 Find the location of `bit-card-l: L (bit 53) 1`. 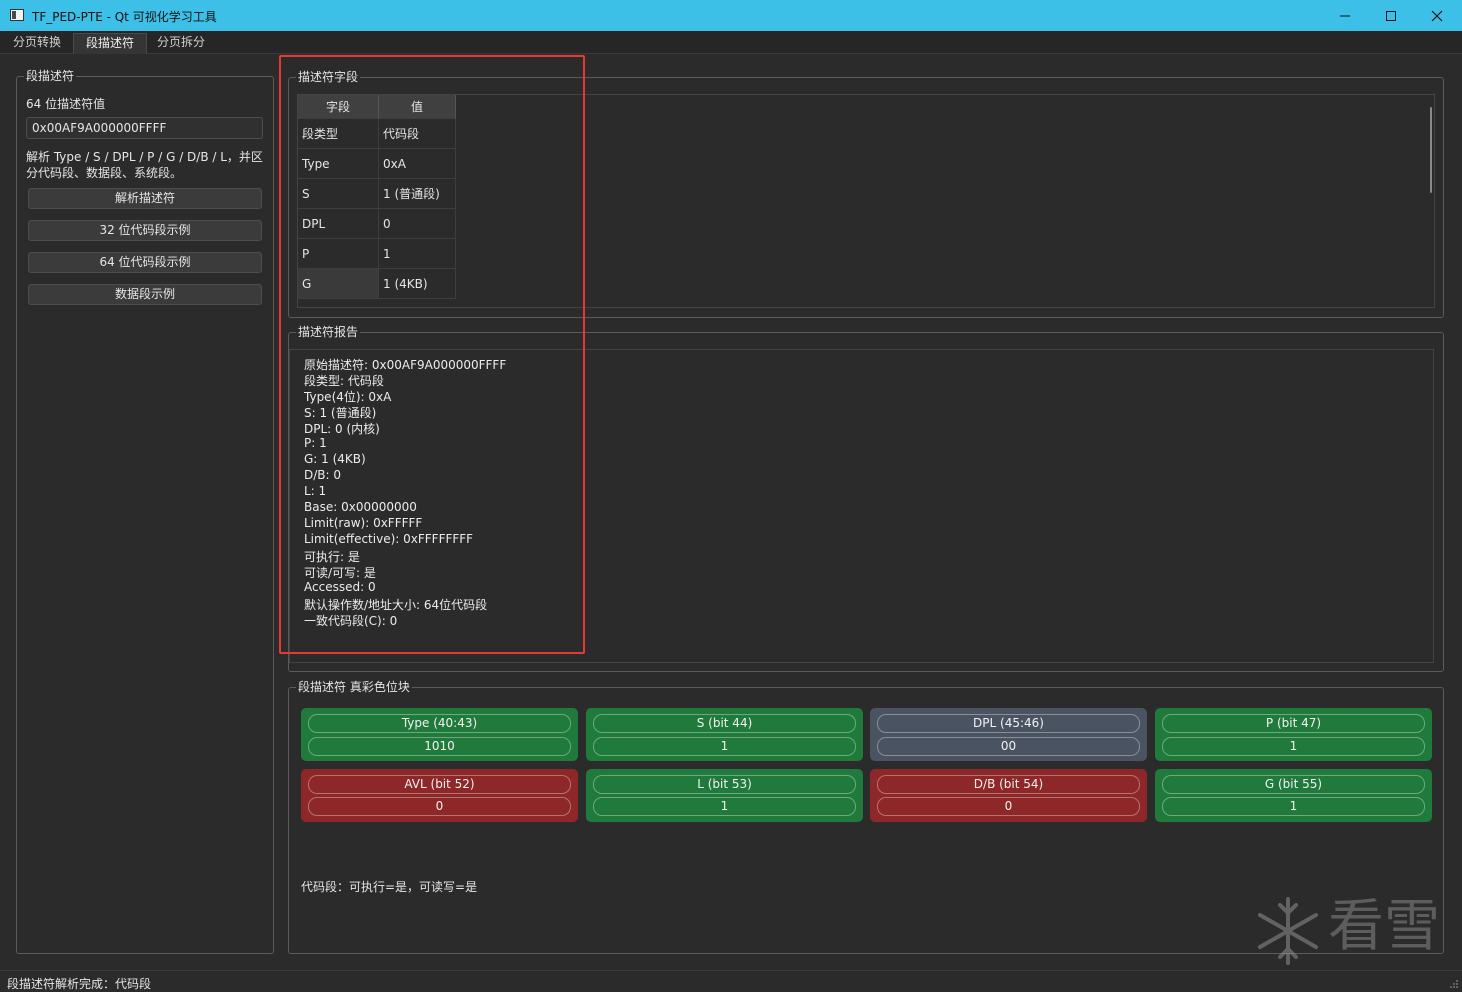

bit-card-l: L (bit 53) 1 is located at coordinates (724, 795).